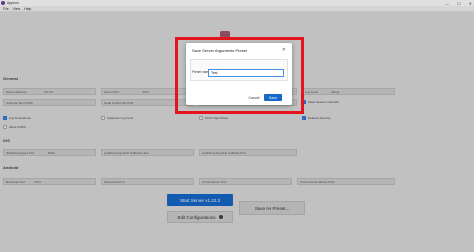 Image resolution: width=474 pixels, height=252 pixels. What do you see at coordinates (219, 50) in the screenshot?
I see `dialog-title: Save Server Arguments Preset` at bounding box center [219, 50].